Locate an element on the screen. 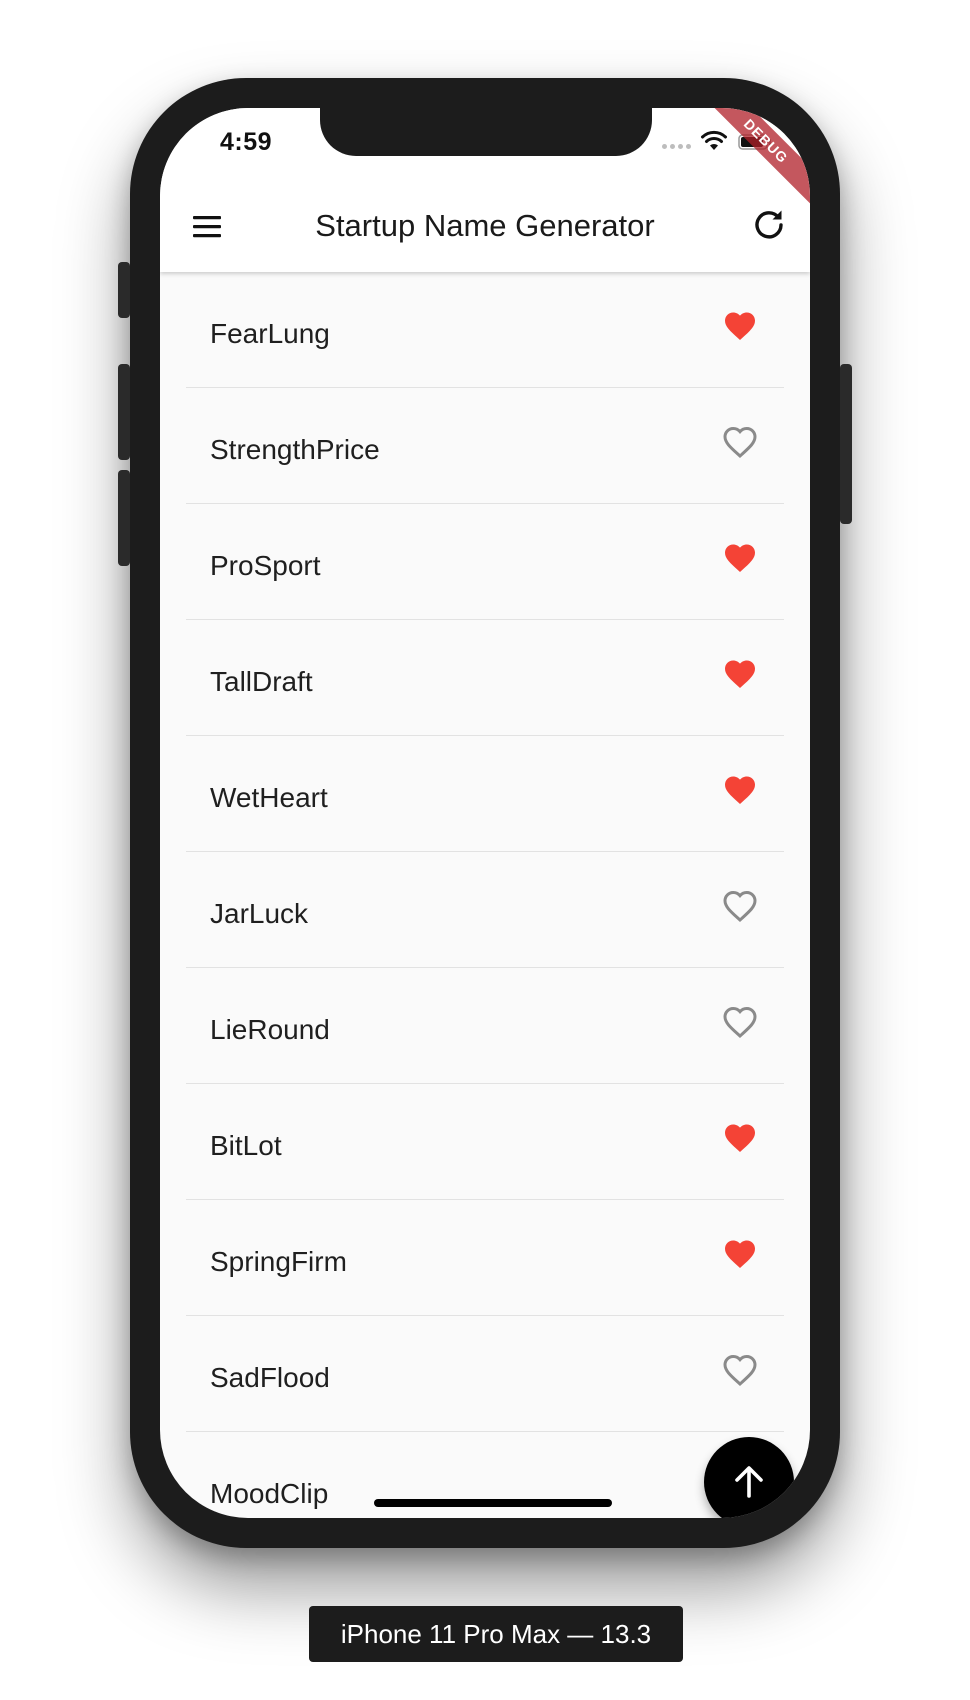 This screenshot has height=1700, width=970. list-item: JarLuck is located at coordinates (485, 910).